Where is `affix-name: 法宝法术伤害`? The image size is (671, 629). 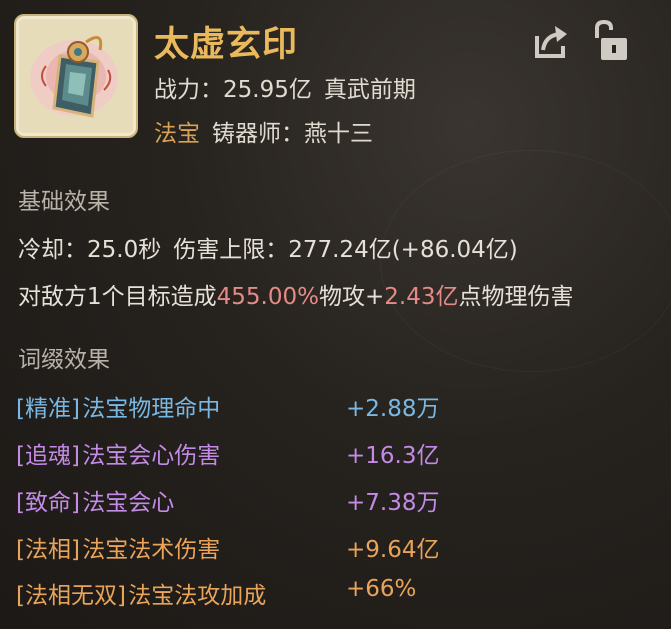
affix-name: 法宝法术伤害 is located at coordinates (151, 550).